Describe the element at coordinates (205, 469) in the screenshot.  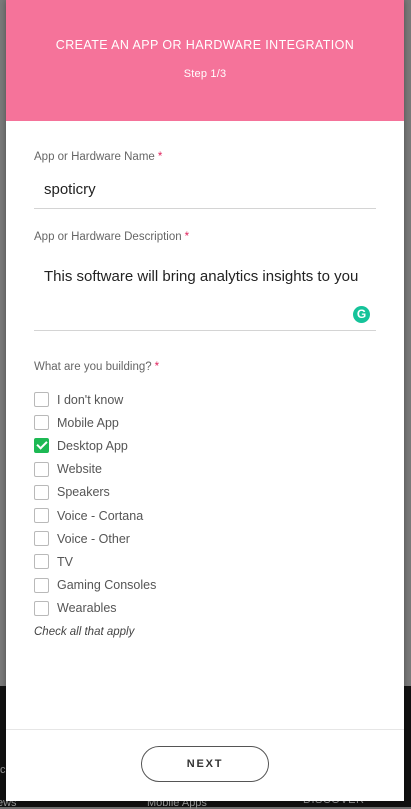
I see `checkbox-option-website: Website` at that location.